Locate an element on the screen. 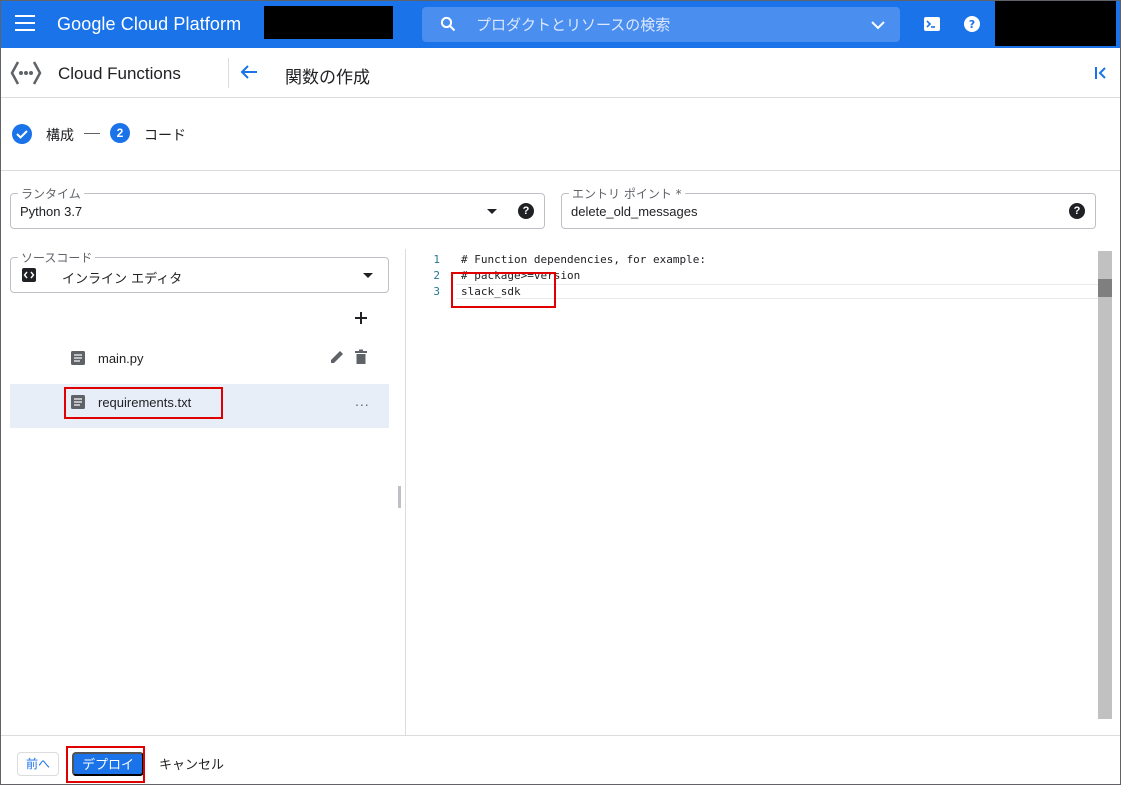  product-name: Cloud Functions is located at coordinates (119, 73).